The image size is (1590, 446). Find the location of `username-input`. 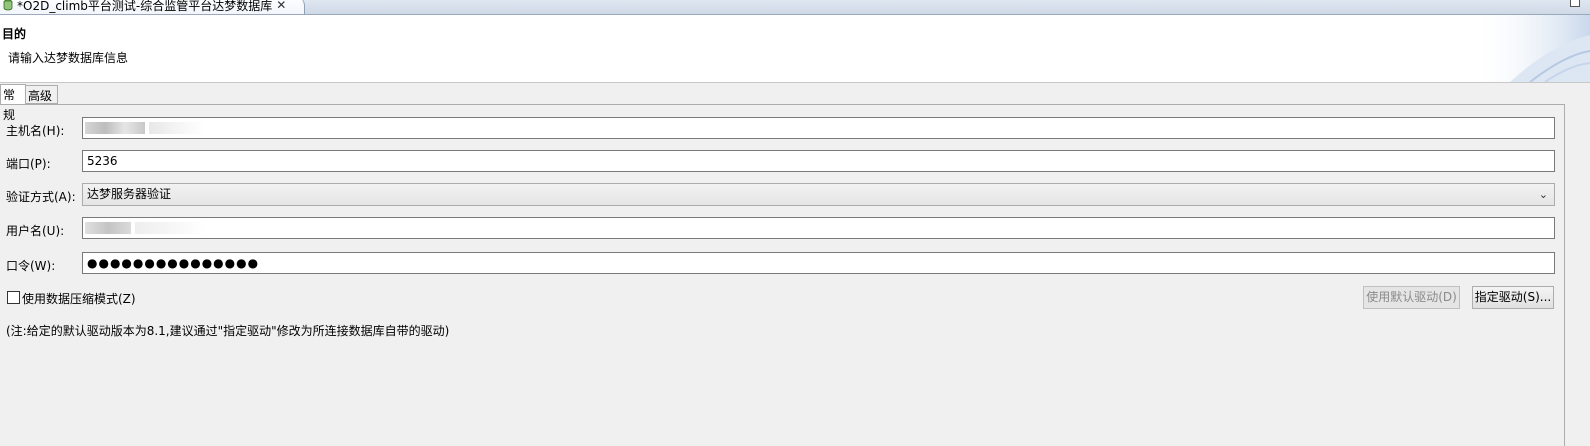

username-input is located at coordinates (818, 228).